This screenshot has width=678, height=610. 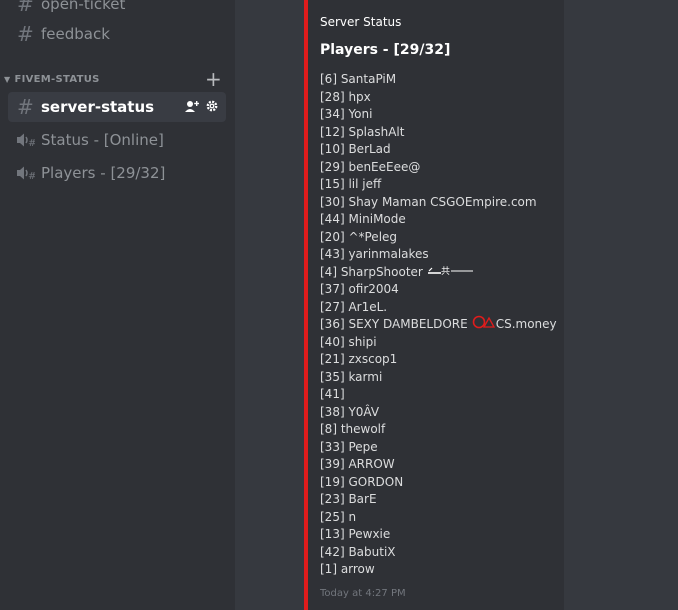 What do you see at coordinates (83, 6) in the screenshot?
I see `channel-label: open-ticket` at bounding box center [83, 6].